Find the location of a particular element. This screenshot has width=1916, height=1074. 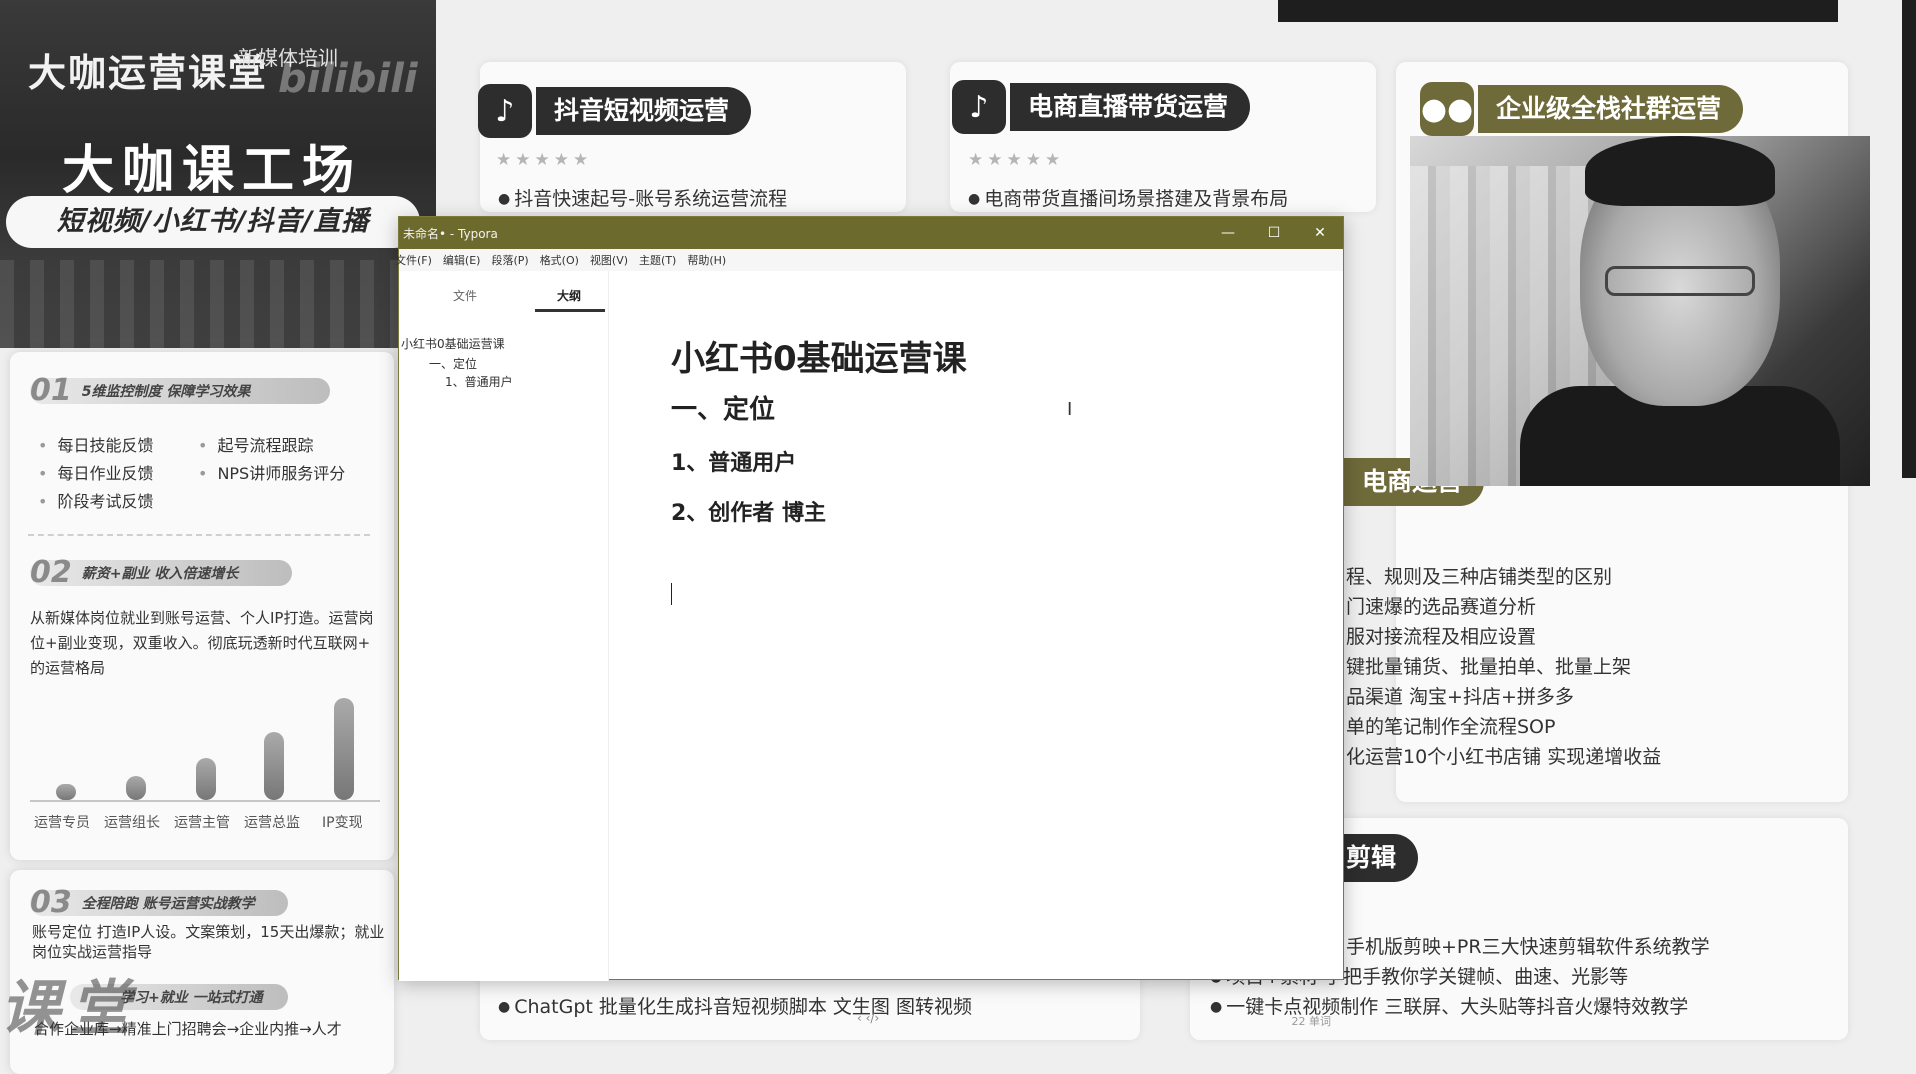

menu-edit: 编辑(E) is located at coordinates (462, 260).